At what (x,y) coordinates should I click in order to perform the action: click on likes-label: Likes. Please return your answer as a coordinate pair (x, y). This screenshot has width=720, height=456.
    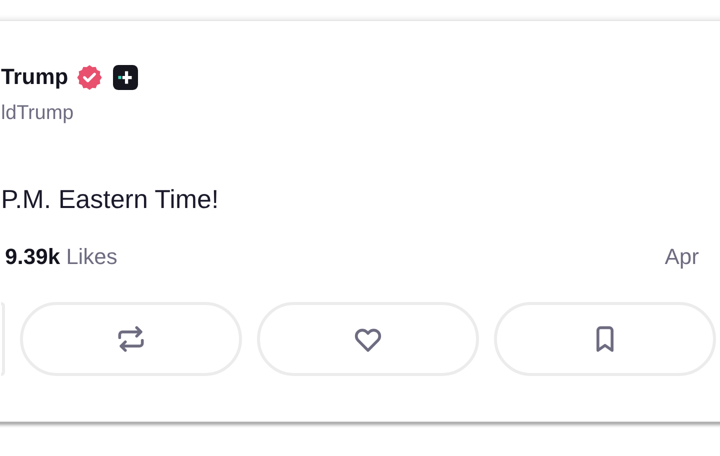
    Looking at the image, I should click on (92, 257).